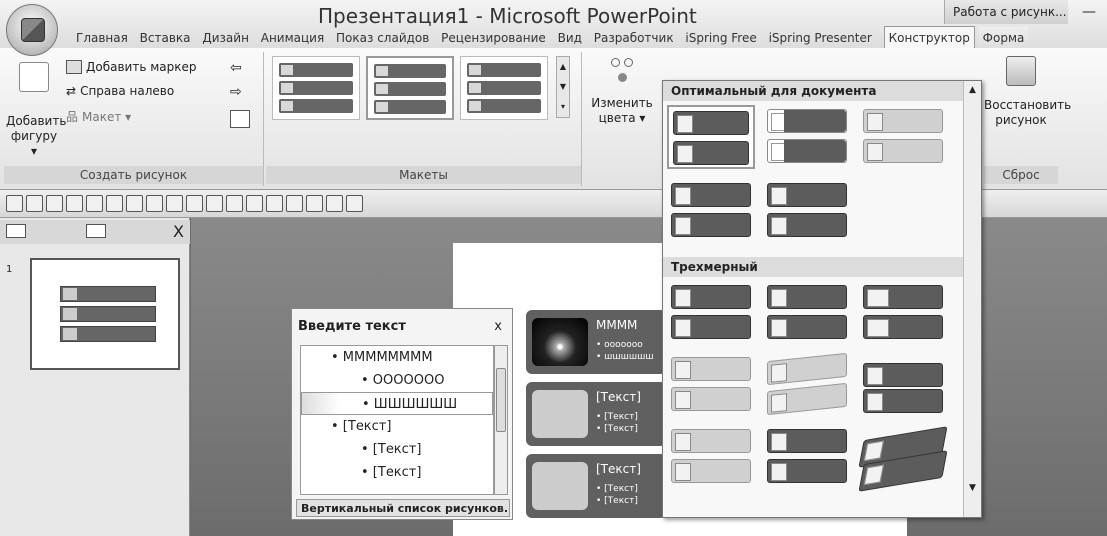 The width and height of the screenshot is (1107, 536). I want to click on right-to-left-button: ⇄ Справа налево, so click(120, 91).